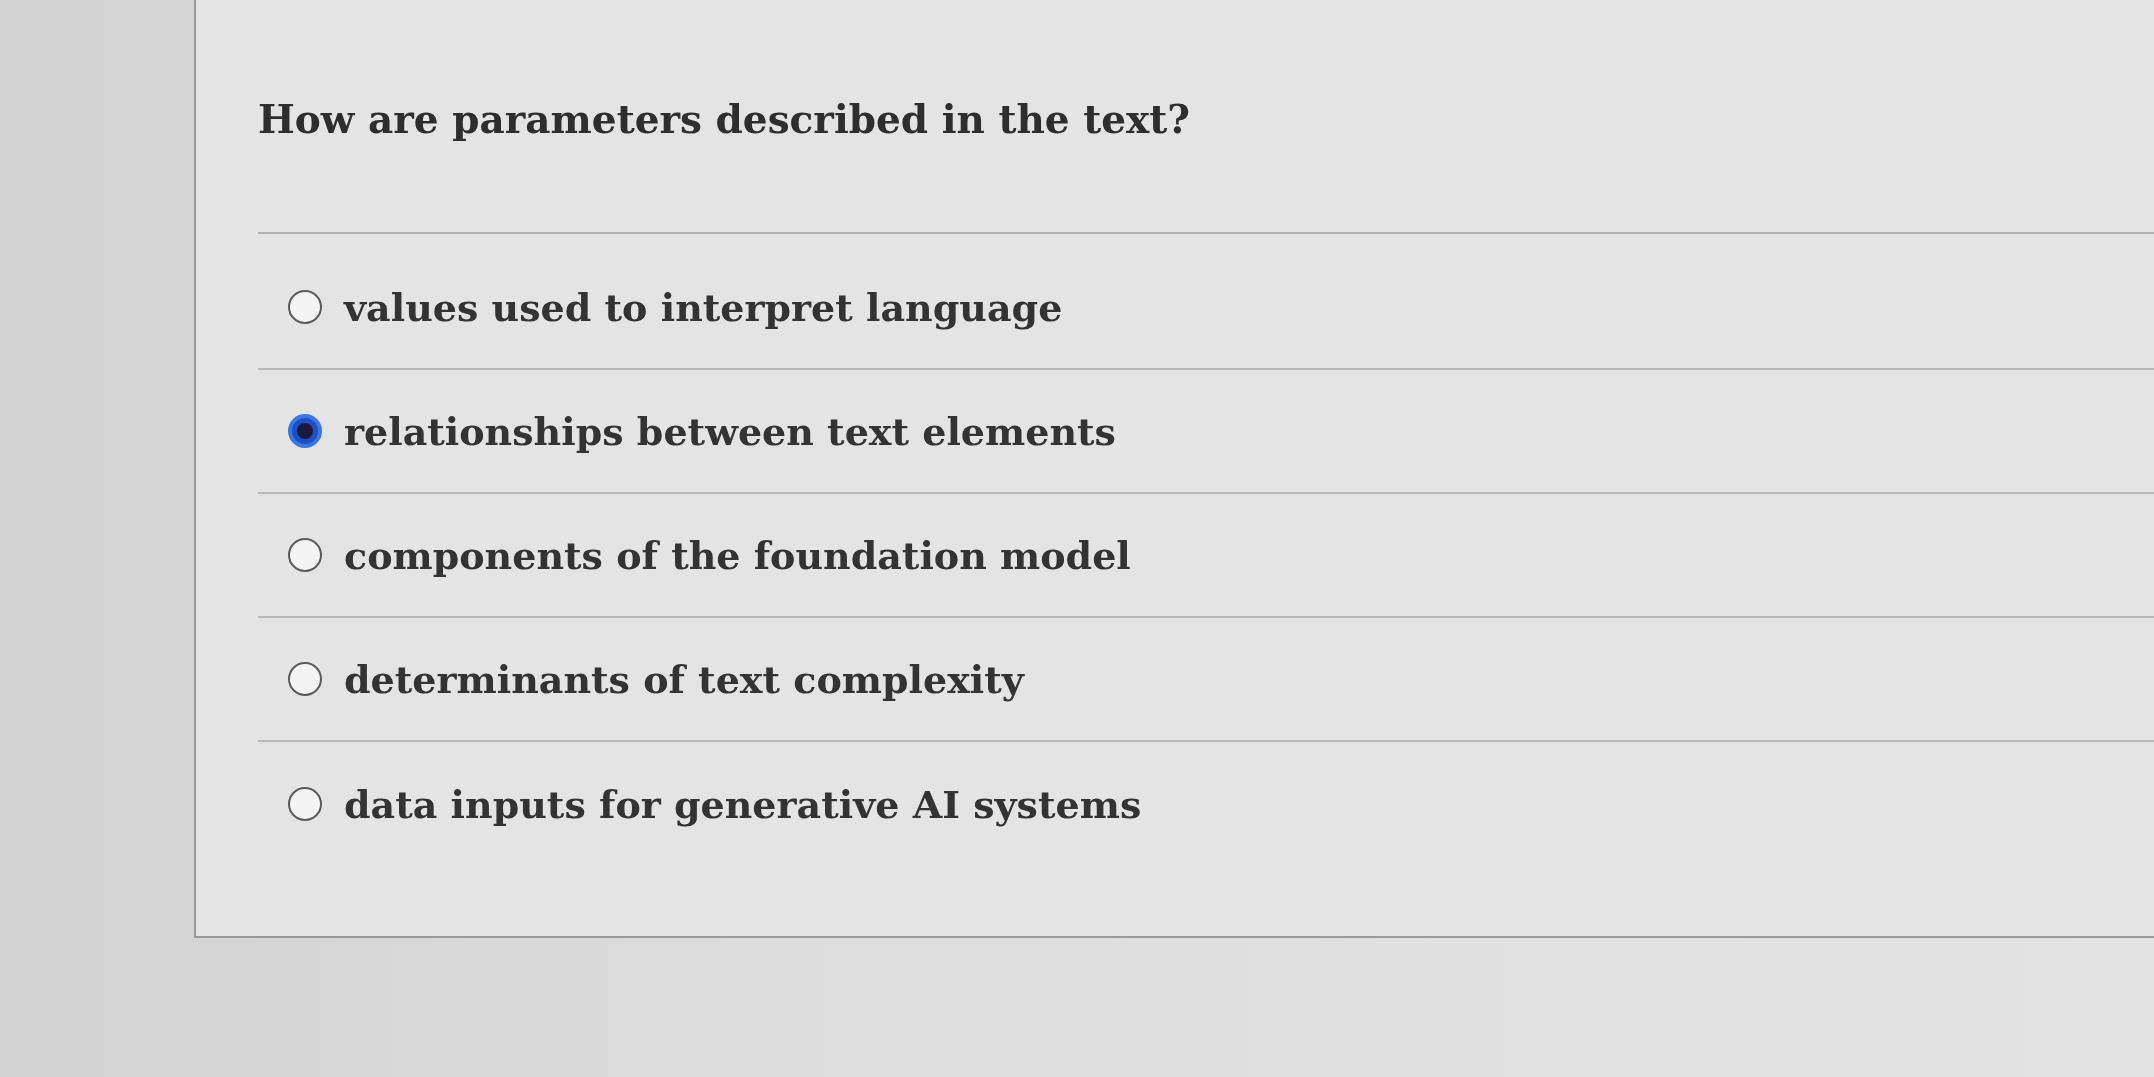 This screenshot has height=1077, width=2154. What do you see at coordinates (684, 679) in the screenshot?
I see `option-label: determinants of text complexity` at bounding box center [684, 679].